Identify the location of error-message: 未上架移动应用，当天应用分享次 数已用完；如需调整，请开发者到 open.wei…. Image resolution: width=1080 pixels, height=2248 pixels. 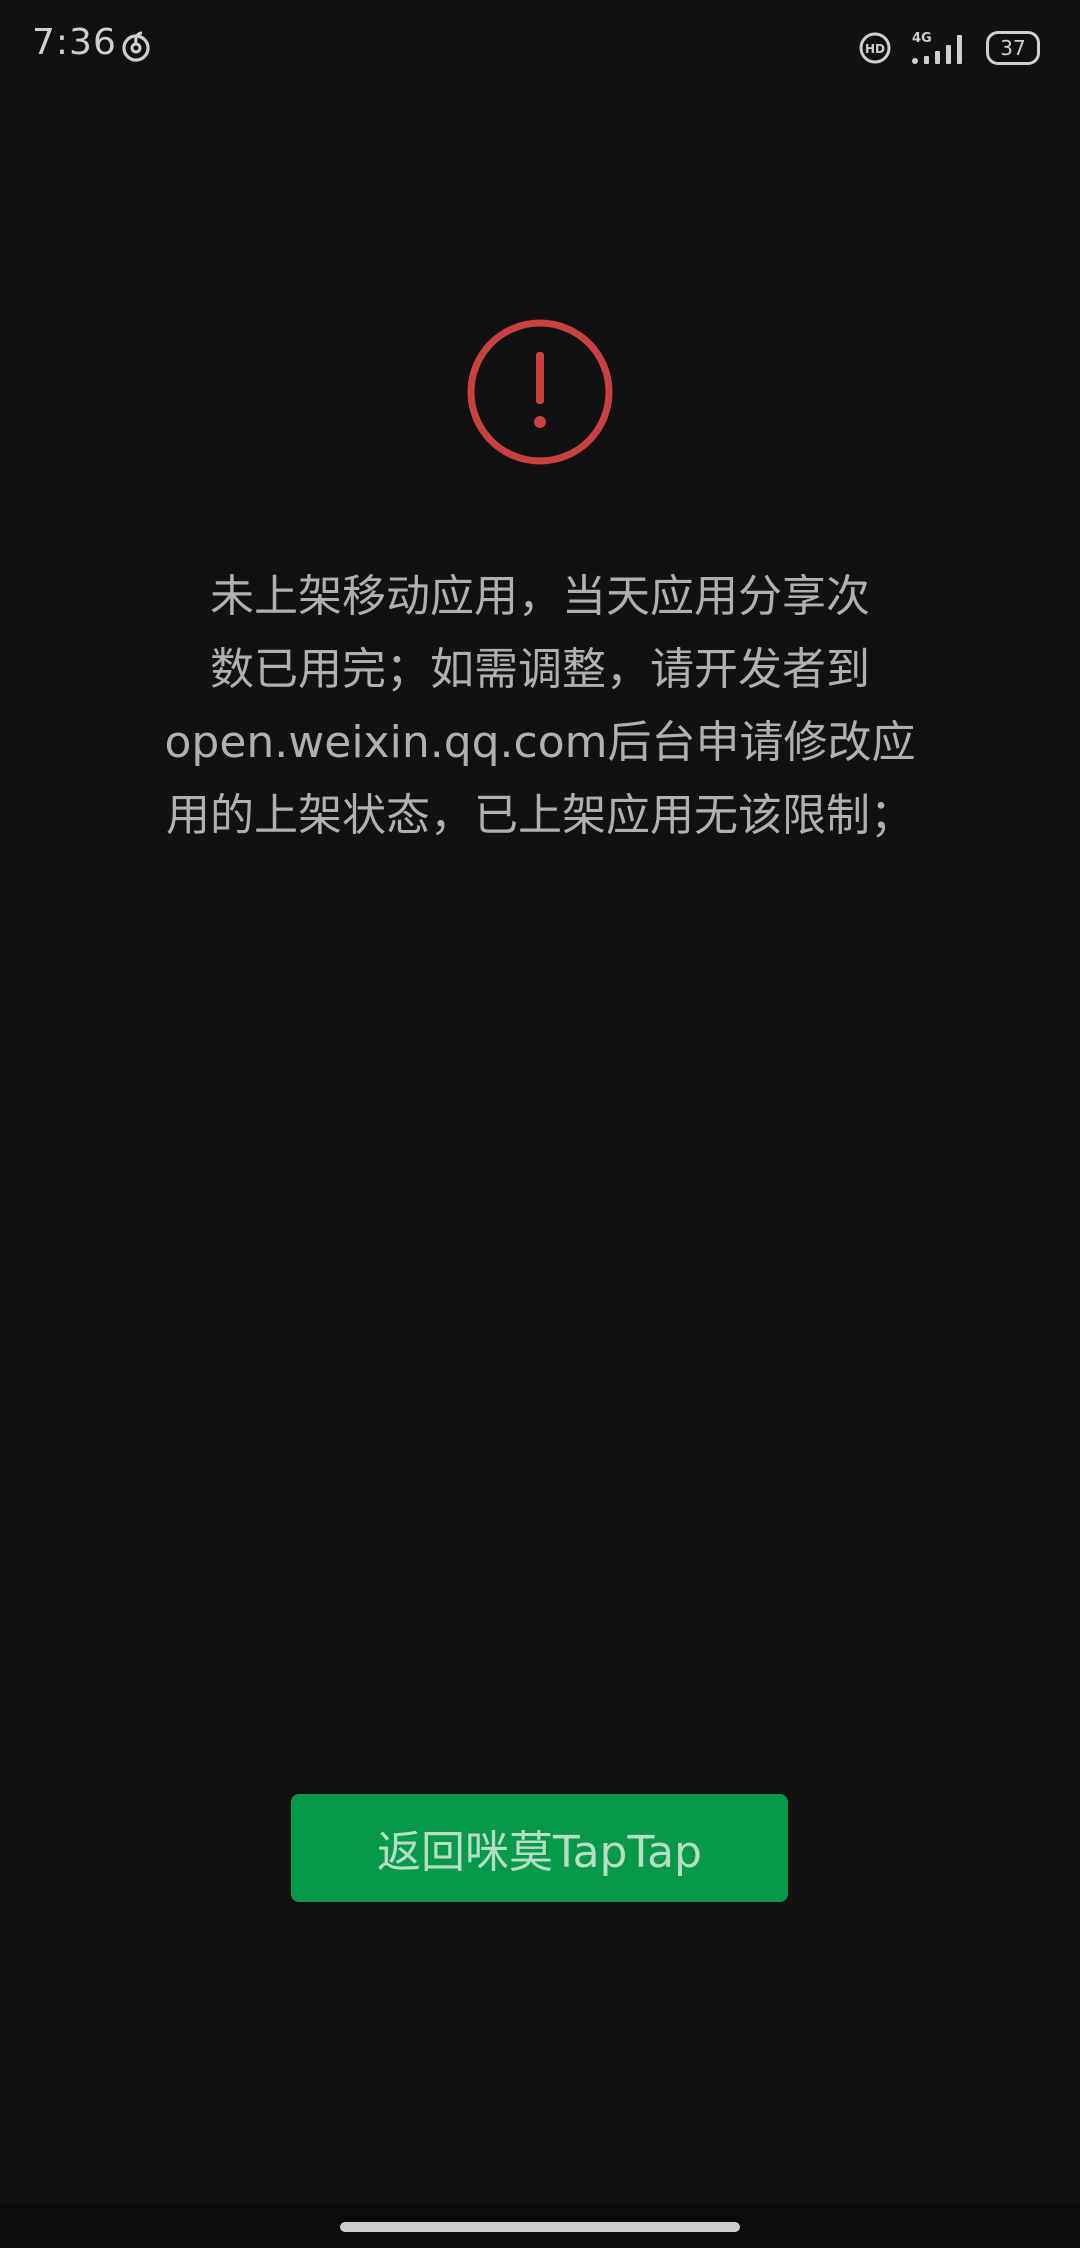
(540, 706).